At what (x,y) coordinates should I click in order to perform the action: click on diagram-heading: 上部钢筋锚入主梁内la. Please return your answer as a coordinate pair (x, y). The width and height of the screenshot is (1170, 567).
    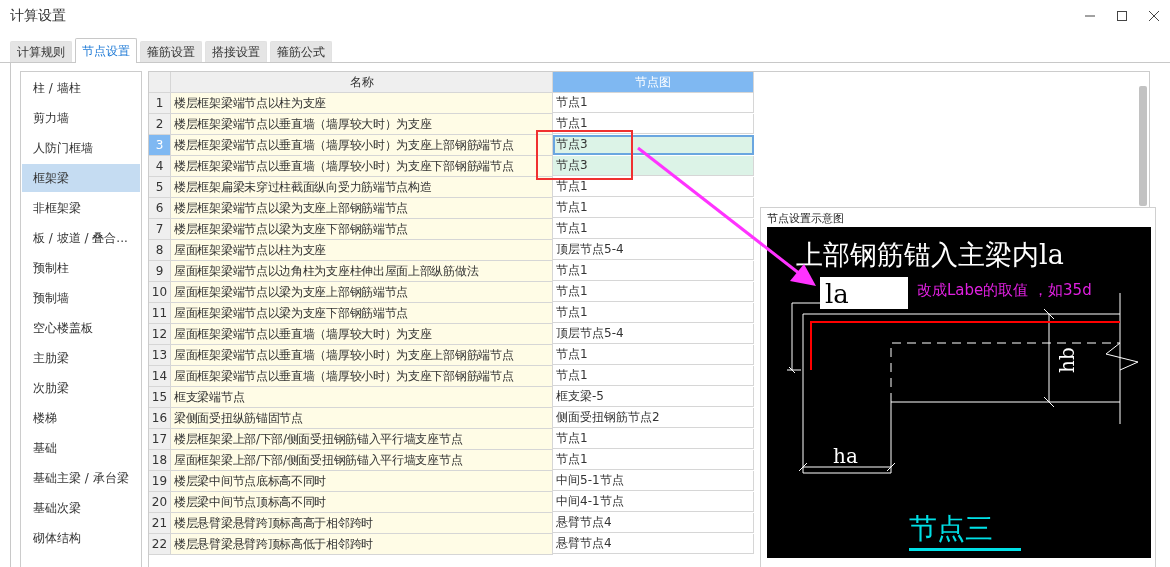
    Looking at the image, I should click on (930, 254).